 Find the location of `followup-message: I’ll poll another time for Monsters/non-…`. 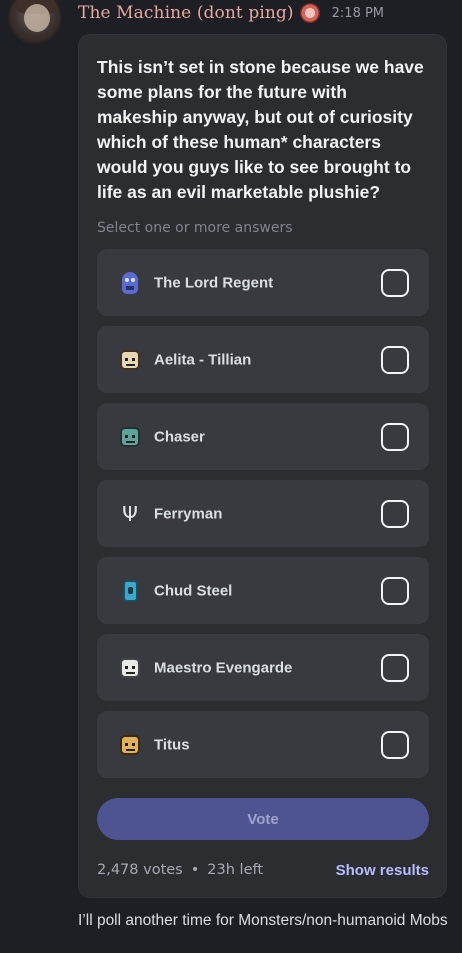

followup-message: I’ll poll another time for Monsters/non-… is located at coordinates (263, 920).